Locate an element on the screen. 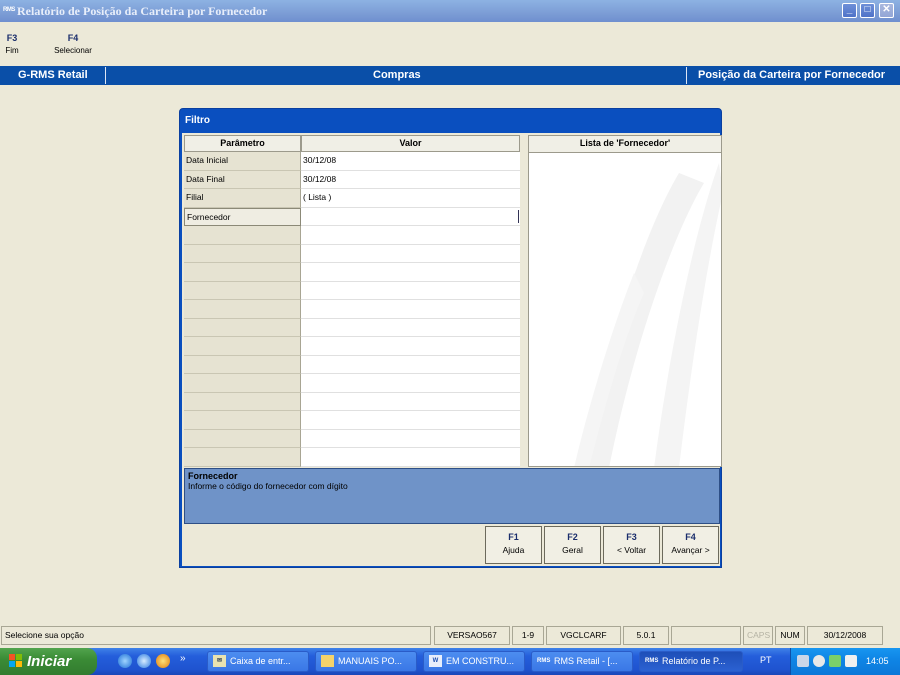  ie-quicklaunch-icon is located at coordinates (125, 661).